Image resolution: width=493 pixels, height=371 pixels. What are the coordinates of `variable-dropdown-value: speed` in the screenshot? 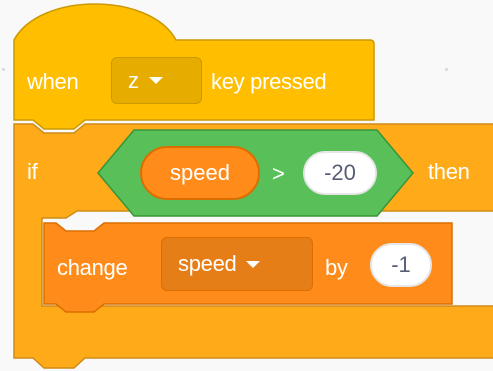 It's located at (207, 263).